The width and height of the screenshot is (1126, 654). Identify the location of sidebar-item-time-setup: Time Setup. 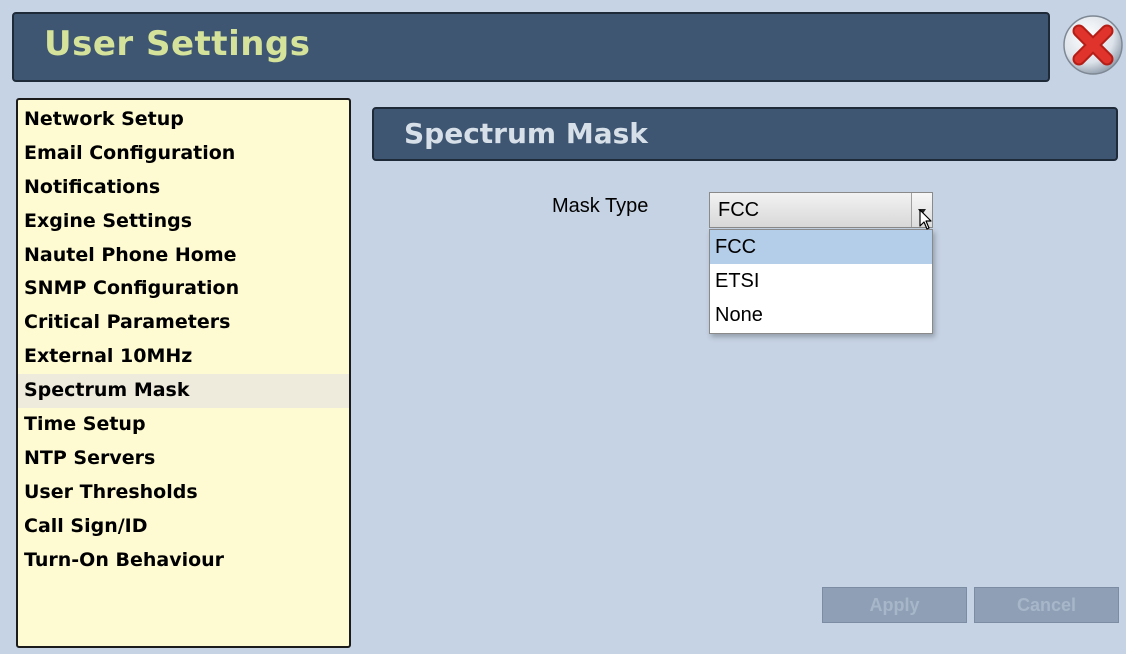
(183, 425).